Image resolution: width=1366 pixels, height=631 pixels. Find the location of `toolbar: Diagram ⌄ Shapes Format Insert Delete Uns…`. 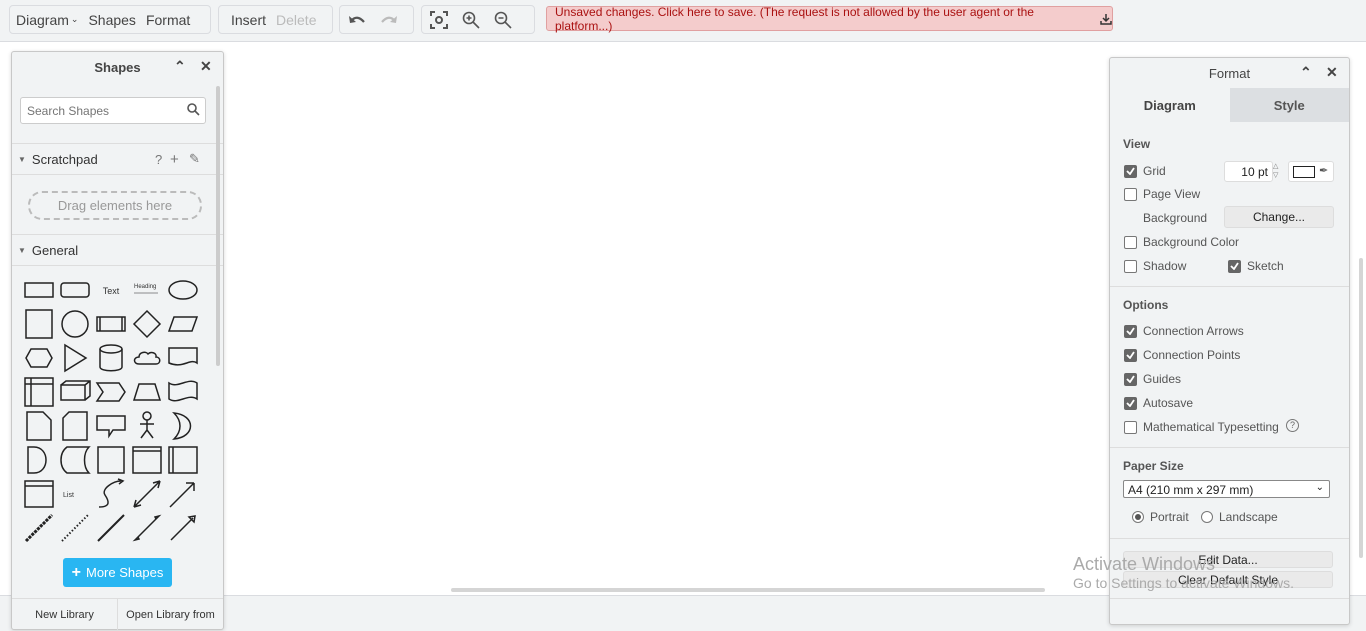

toolbar: Diagram ⌄ Shapes Format Insert Delete Uns… is located at coordinates (683, 21).